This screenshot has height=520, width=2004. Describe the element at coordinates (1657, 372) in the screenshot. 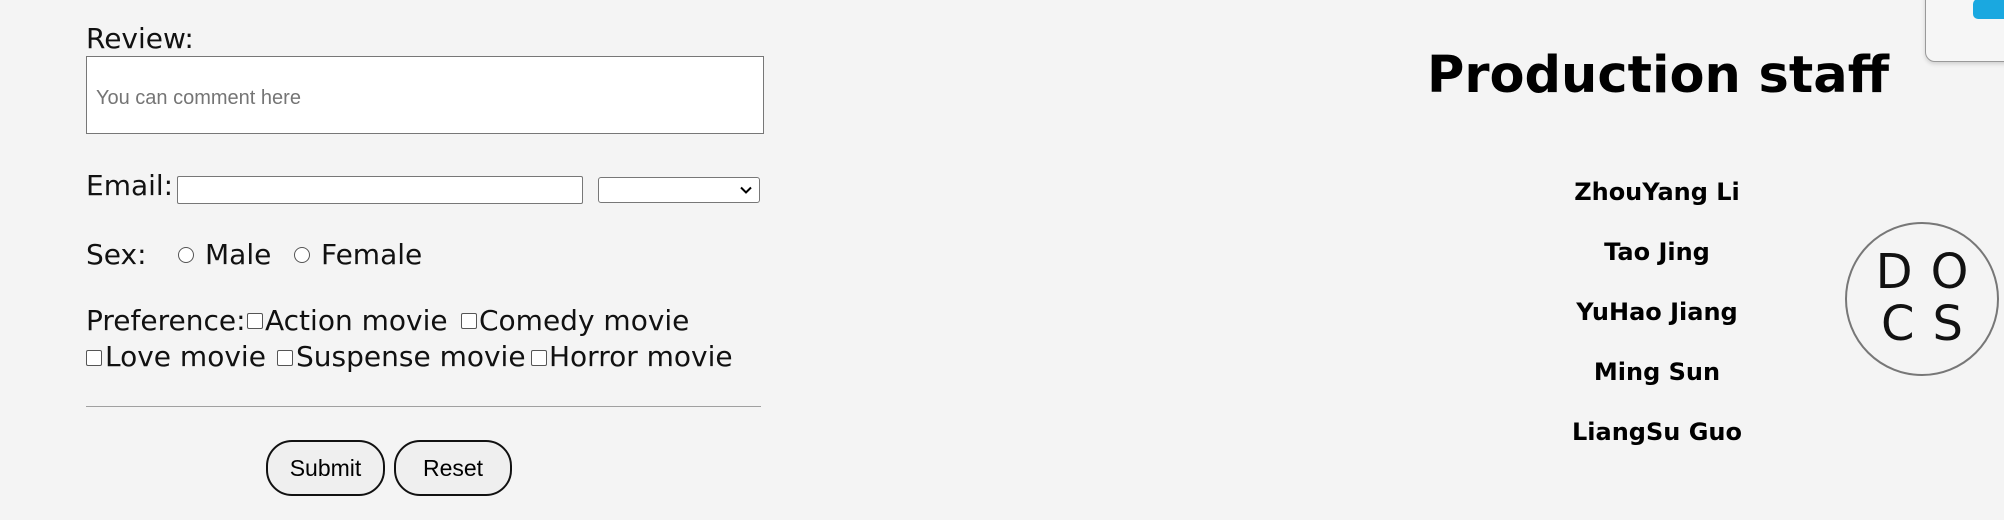

I see `staff-member: Ming Sun` at that location.